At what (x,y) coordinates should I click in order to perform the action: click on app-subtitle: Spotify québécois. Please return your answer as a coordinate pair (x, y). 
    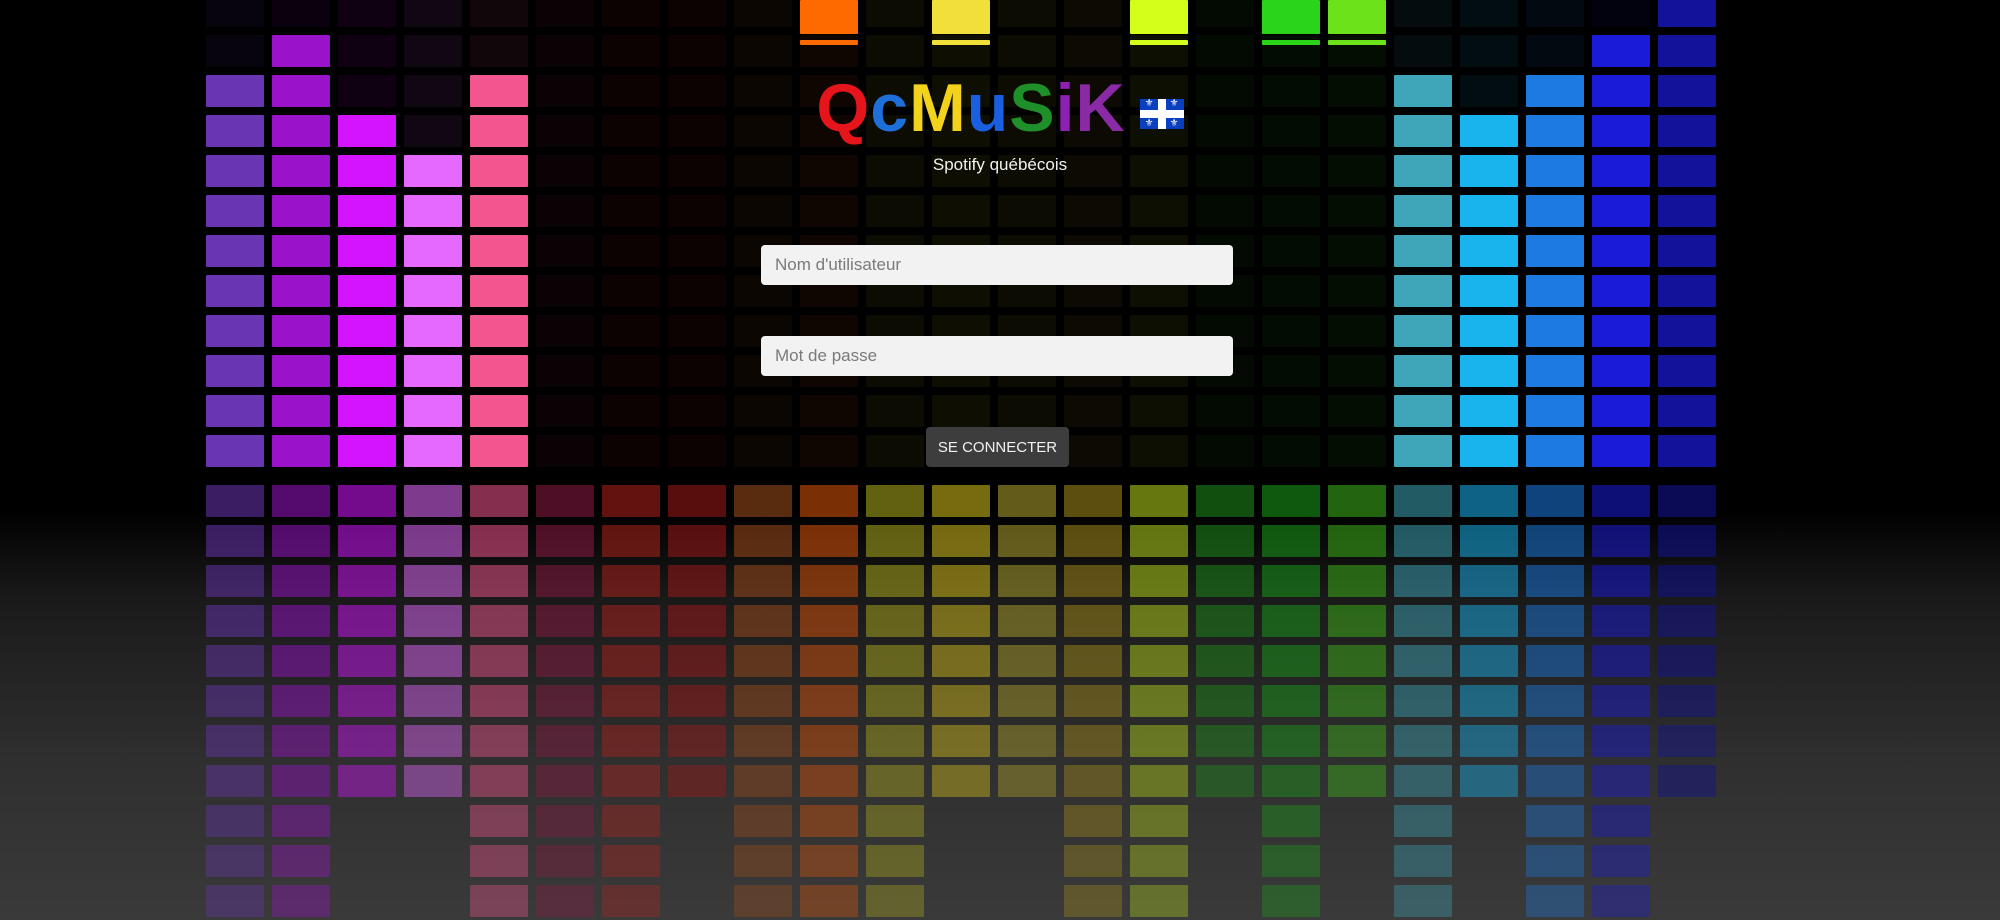
    Looking at the image, I should click on (1000, 164).